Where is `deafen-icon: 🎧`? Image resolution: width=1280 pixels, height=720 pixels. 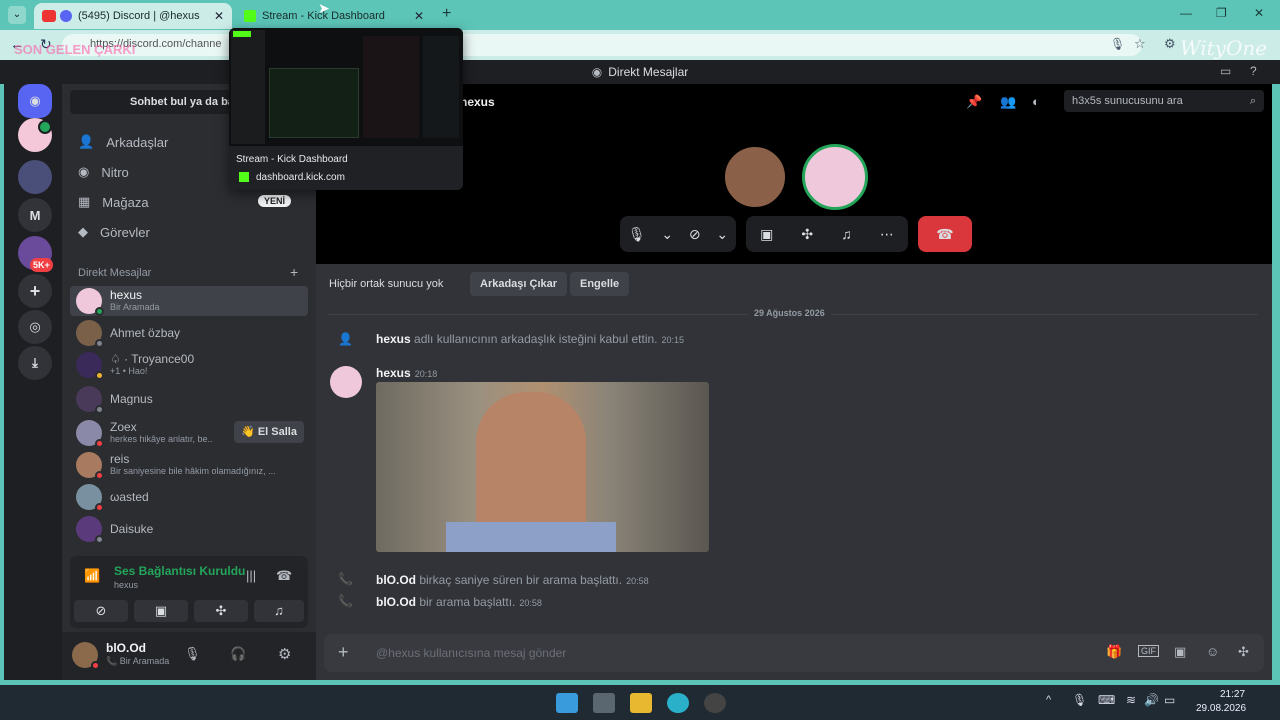 deafen-icon: 🎧 is located at coordinates (238, 654).